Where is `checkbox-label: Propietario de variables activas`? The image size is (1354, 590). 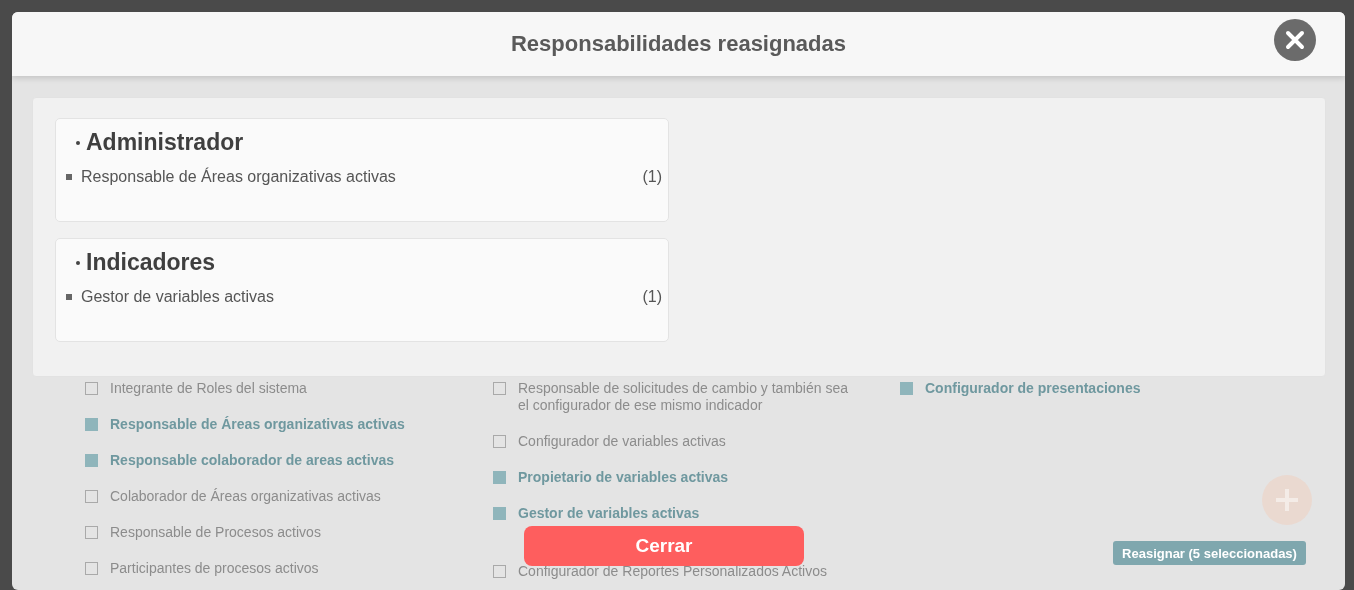 checkbox-label: Propietario de variables activas is located at coordinates (623, 477).